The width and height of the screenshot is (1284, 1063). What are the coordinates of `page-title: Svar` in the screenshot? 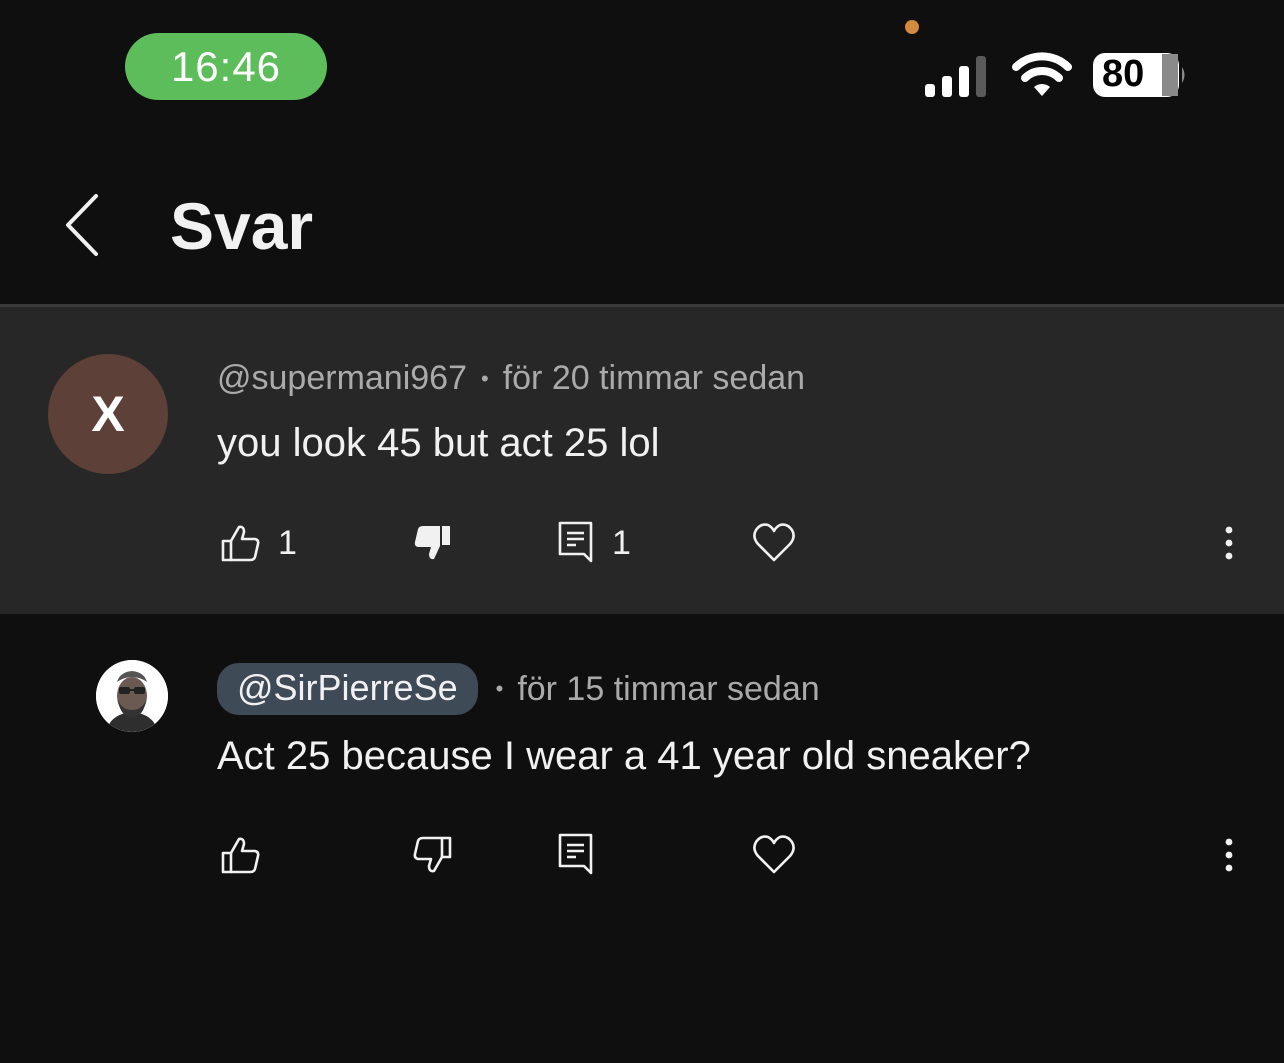 It's located at (242, 226).